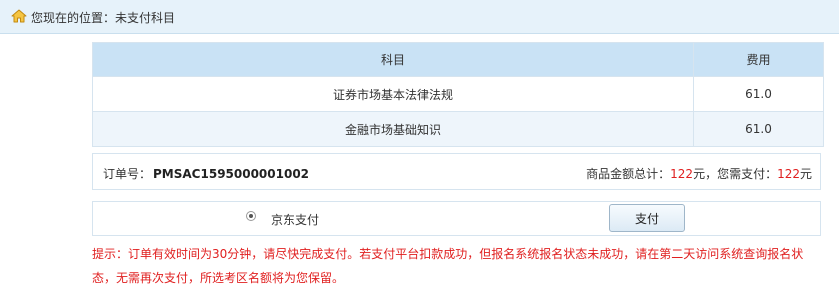 The width and height of the screenshot is (839, 307). What do you see at coordinates (251, 216) in the screenshot?
I see `jd-pay-radio` at bounding box center [251, 216].